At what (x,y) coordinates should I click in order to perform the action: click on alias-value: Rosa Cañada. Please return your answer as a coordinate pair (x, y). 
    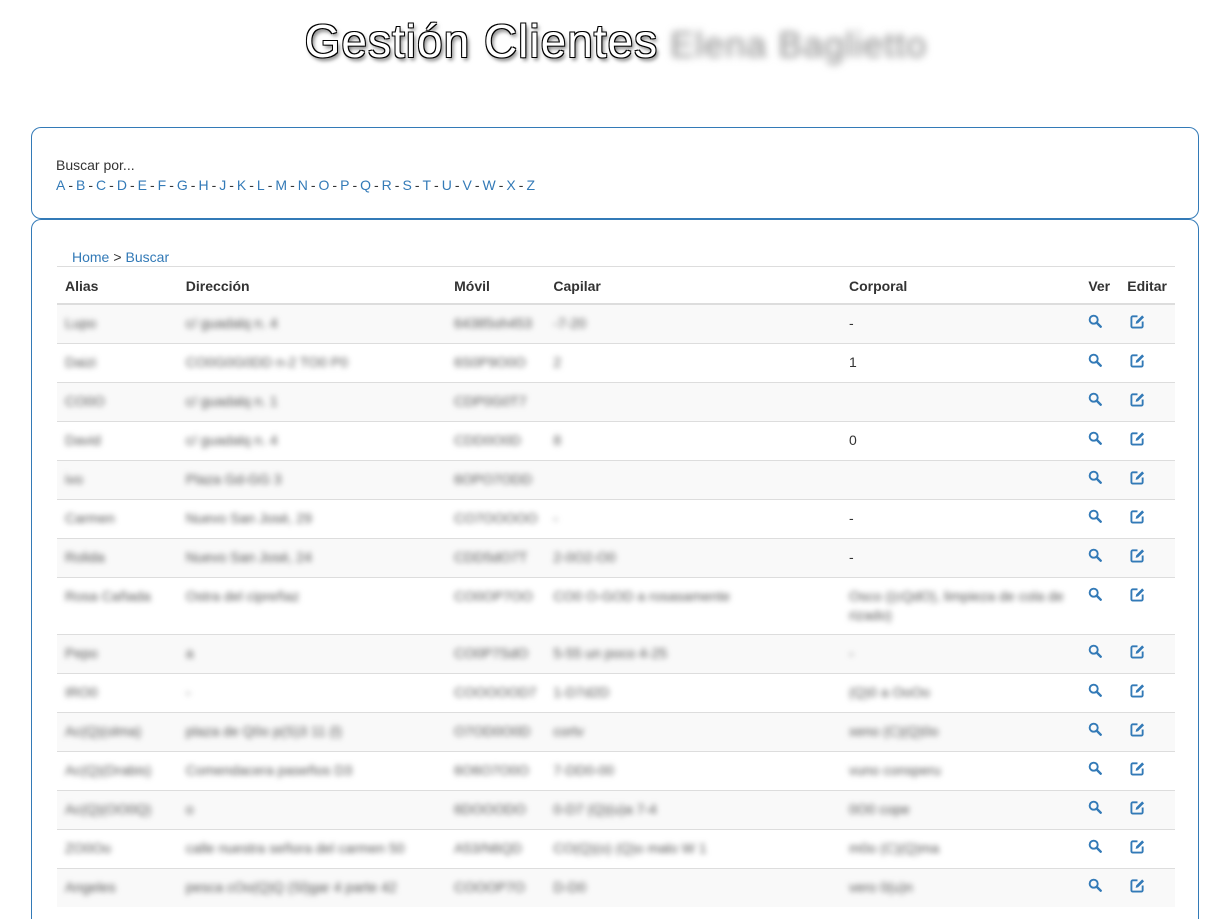
    Looking at the image, I should click on (108, 596).